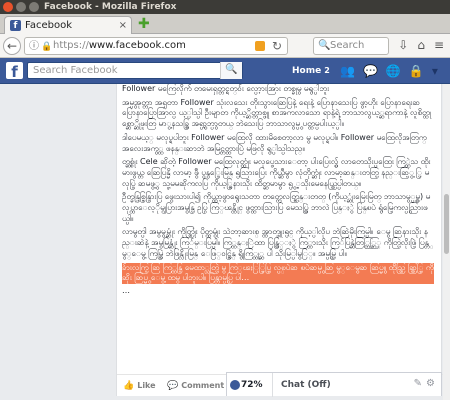 Image resolution: width=450 pixels, height=400 pixels. What do you see at coordinates (424, 383) in the screenshot?
I see `chat-icons: ✎ ⚙` at bounding box center [424, 383].